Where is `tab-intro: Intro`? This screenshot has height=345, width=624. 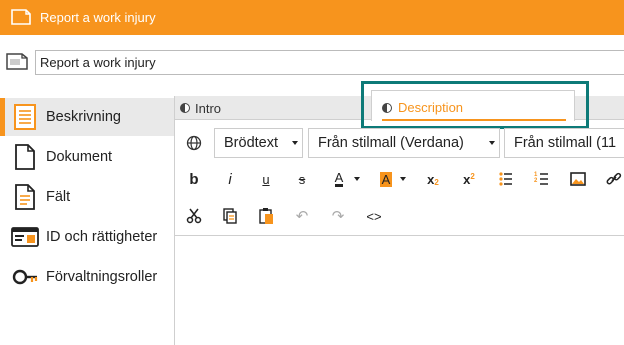
tab-intro: Intro is located at coordinates (272, 108).